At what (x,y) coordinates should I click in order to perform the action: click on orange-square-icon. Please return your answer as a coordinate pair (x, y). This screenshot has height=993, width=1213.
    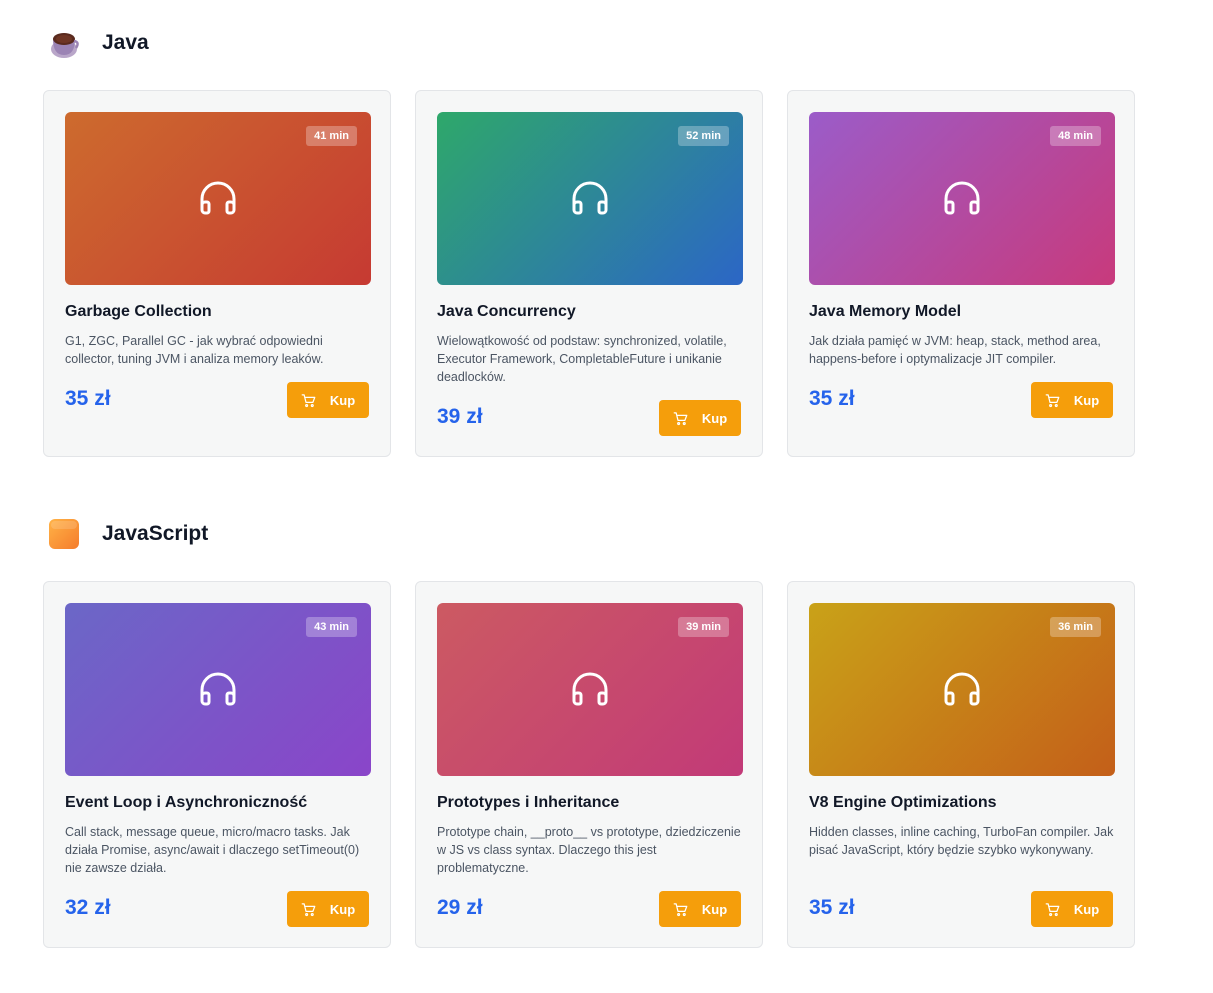
    Looking at the image, I should click on (64, 534).